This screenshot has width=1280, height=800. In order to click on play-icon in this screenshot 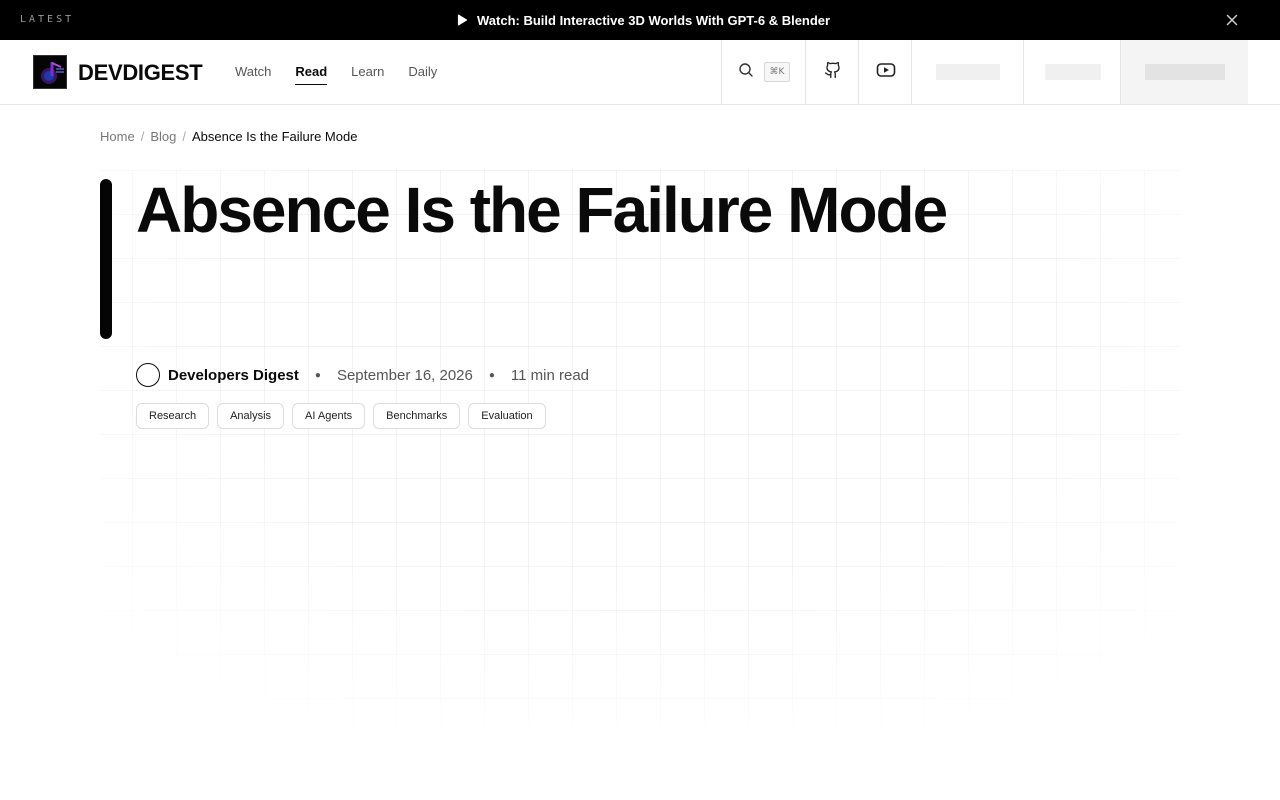, I will do `click(462, 20)`.